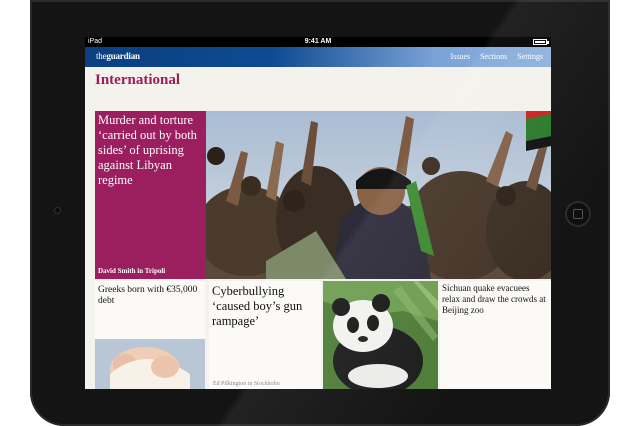 This screenshot has height=426, width=640. Describe the element at coordinates (132, 271) in the screenshot. I see `lead-byline: David Smith in Tripoli` at that location.